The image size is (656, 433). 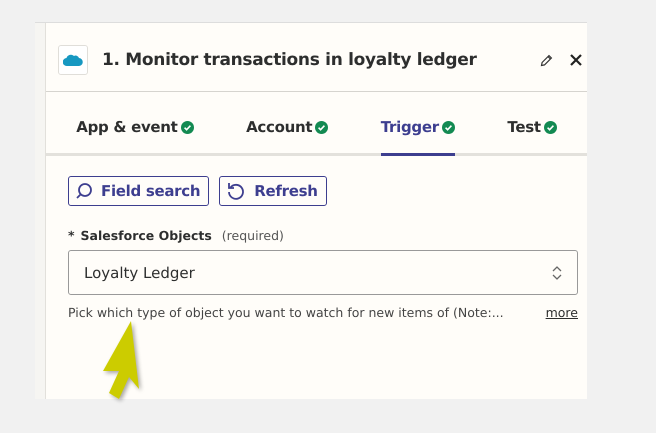 What do you see at coordinates (546, 60) in the screenshot?
I see `pencil-icon` at bounding box center [546, 60].